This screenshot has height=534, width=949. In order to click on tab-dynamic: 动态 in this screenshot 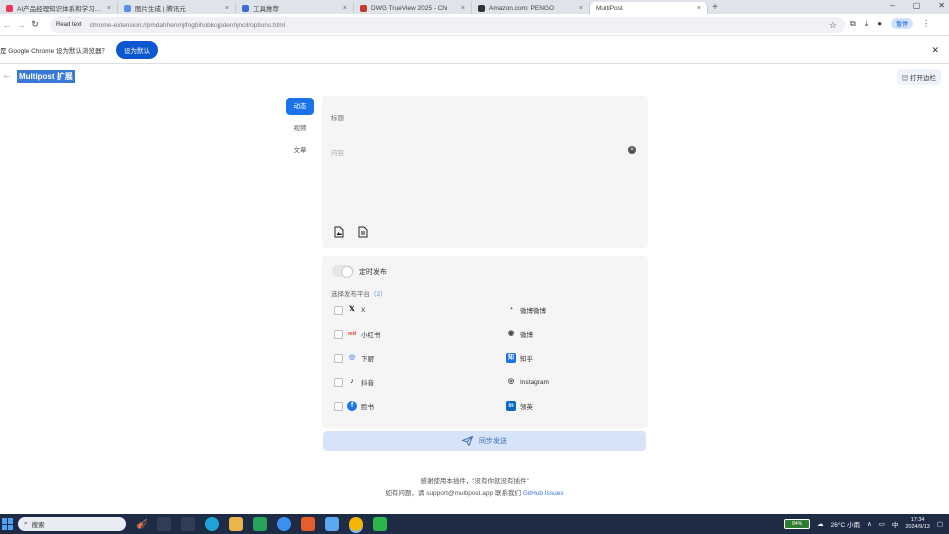, I will do `click(300, 106)`.